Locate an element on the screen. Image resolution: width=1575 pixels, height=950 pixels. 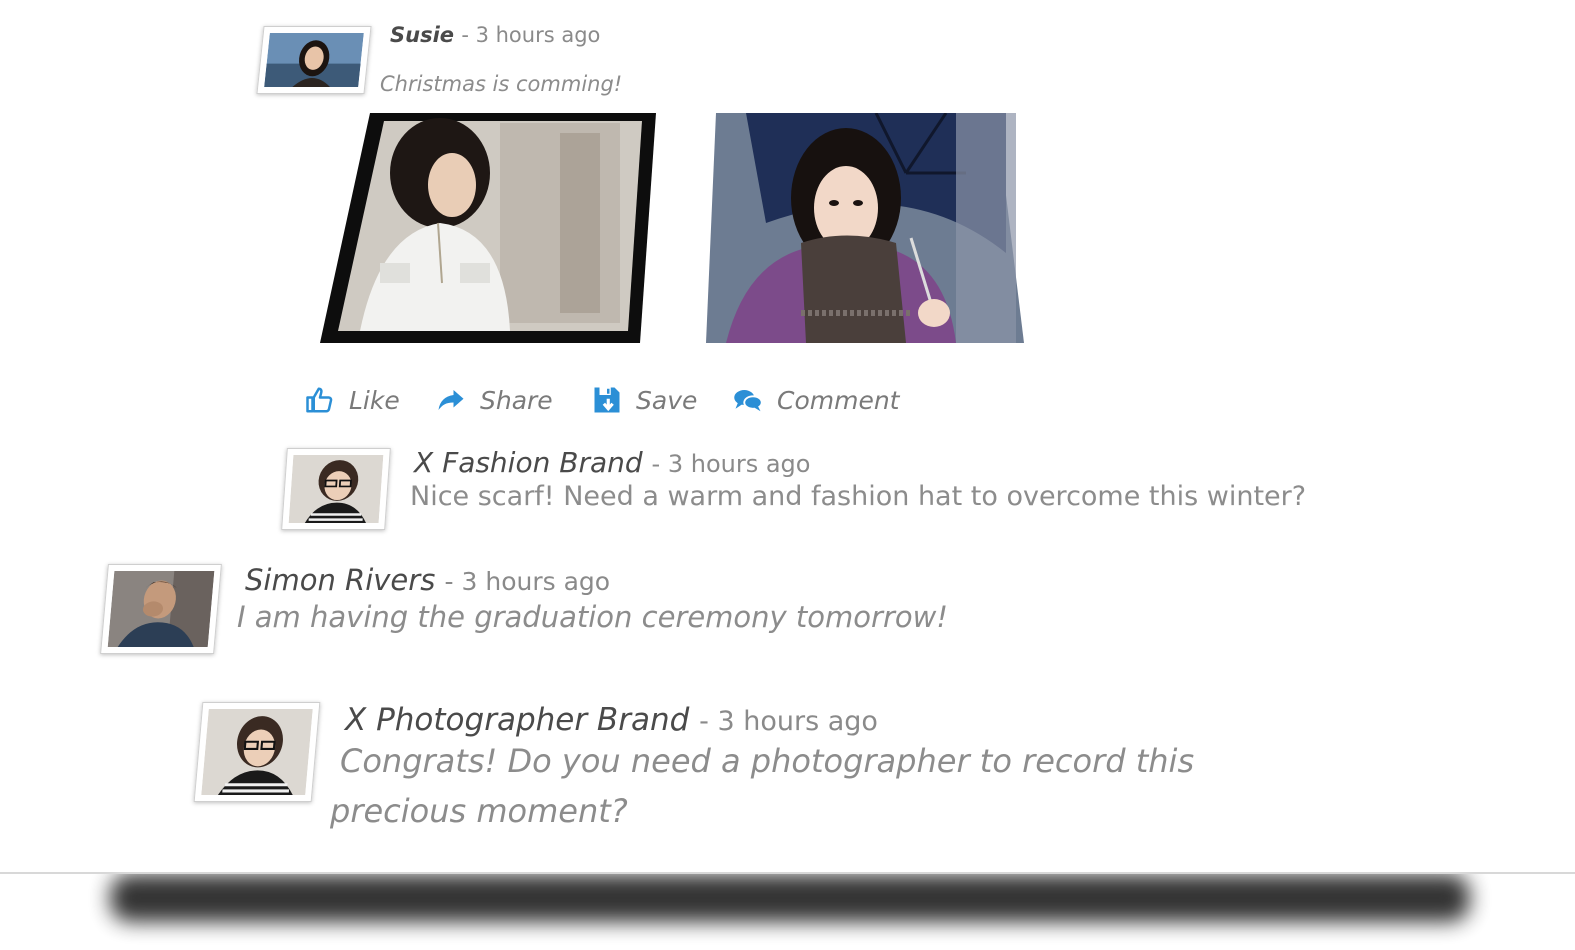
comment-2-author-name: Simon Rivers is located at coordinates (340, 580).